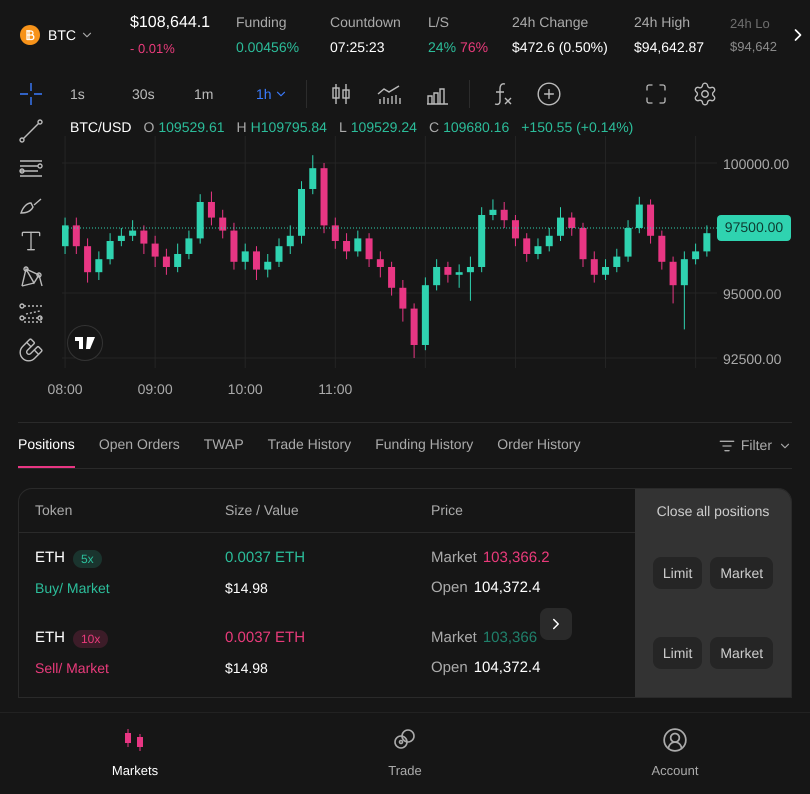 Image resolution: width=810 pixels, height=794 pixels. What do you see at coordinates (538, 445) in the screenshot?
I see `tab: Order History` at bounding box center [538, 445].